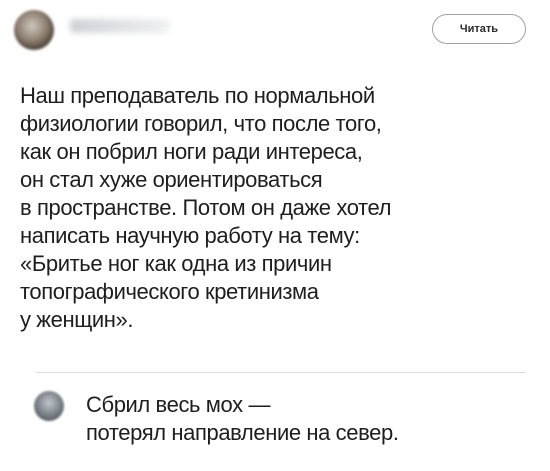  What do you see at coordinates (34, 30) in the screenshot?
I see `author-avatar` at bounding box center [34, 30].